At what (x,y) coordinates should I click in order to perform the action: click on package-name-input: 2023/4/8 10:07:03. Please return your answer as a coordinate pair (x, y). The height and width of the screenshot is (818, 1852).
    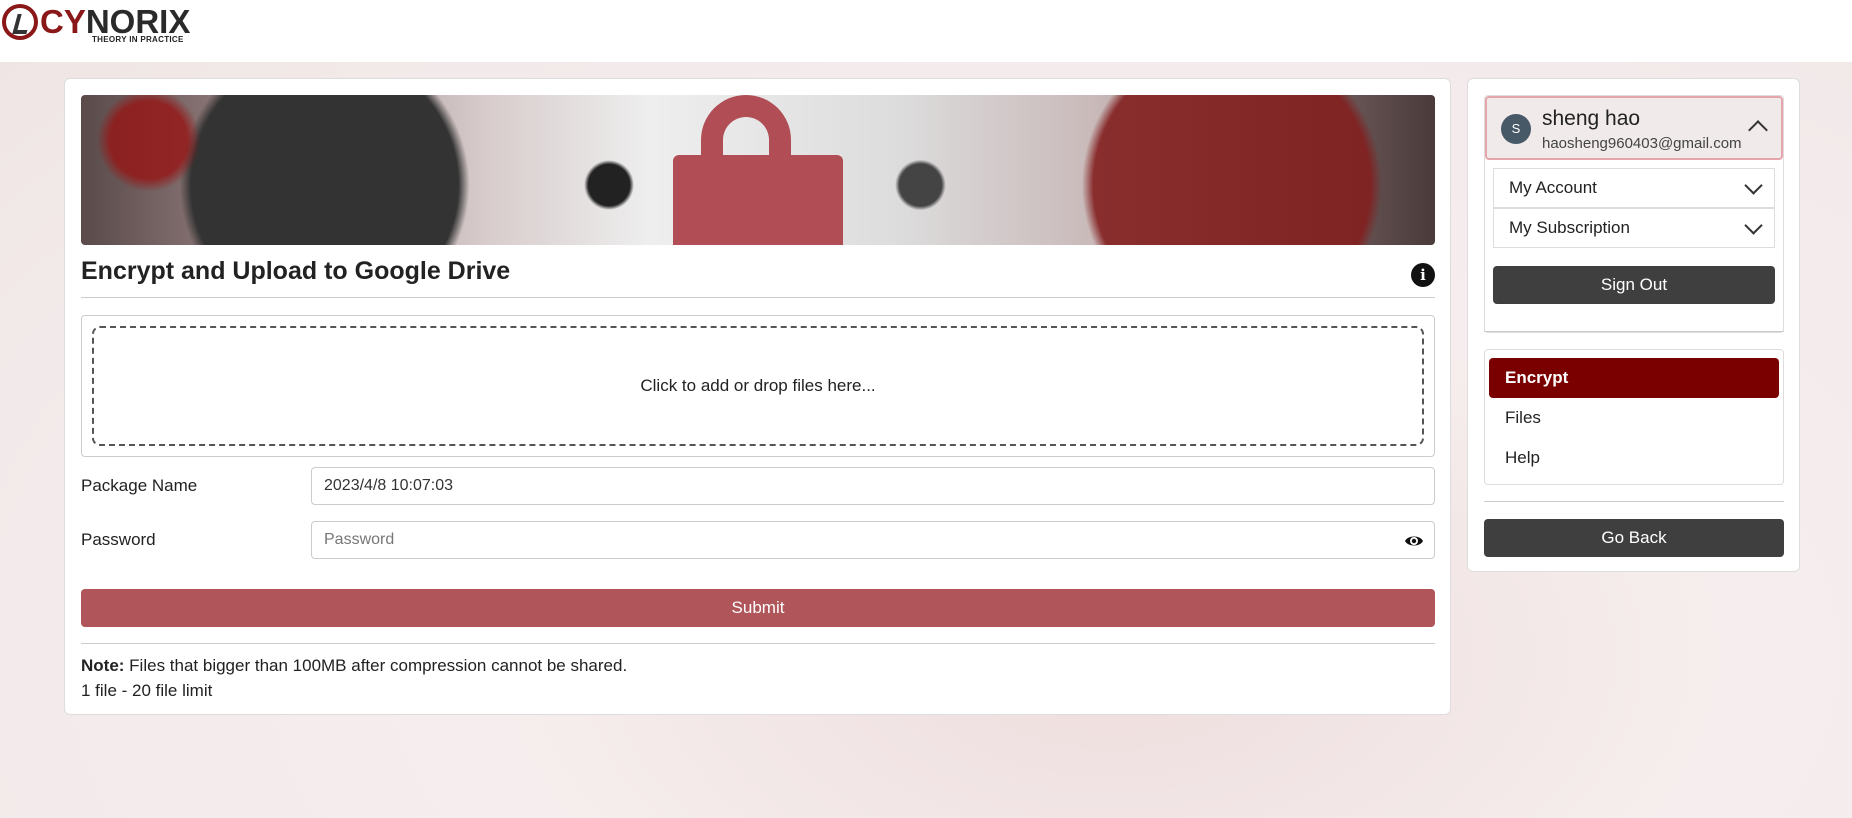
    Looking at the image, I should click on (873, 486).